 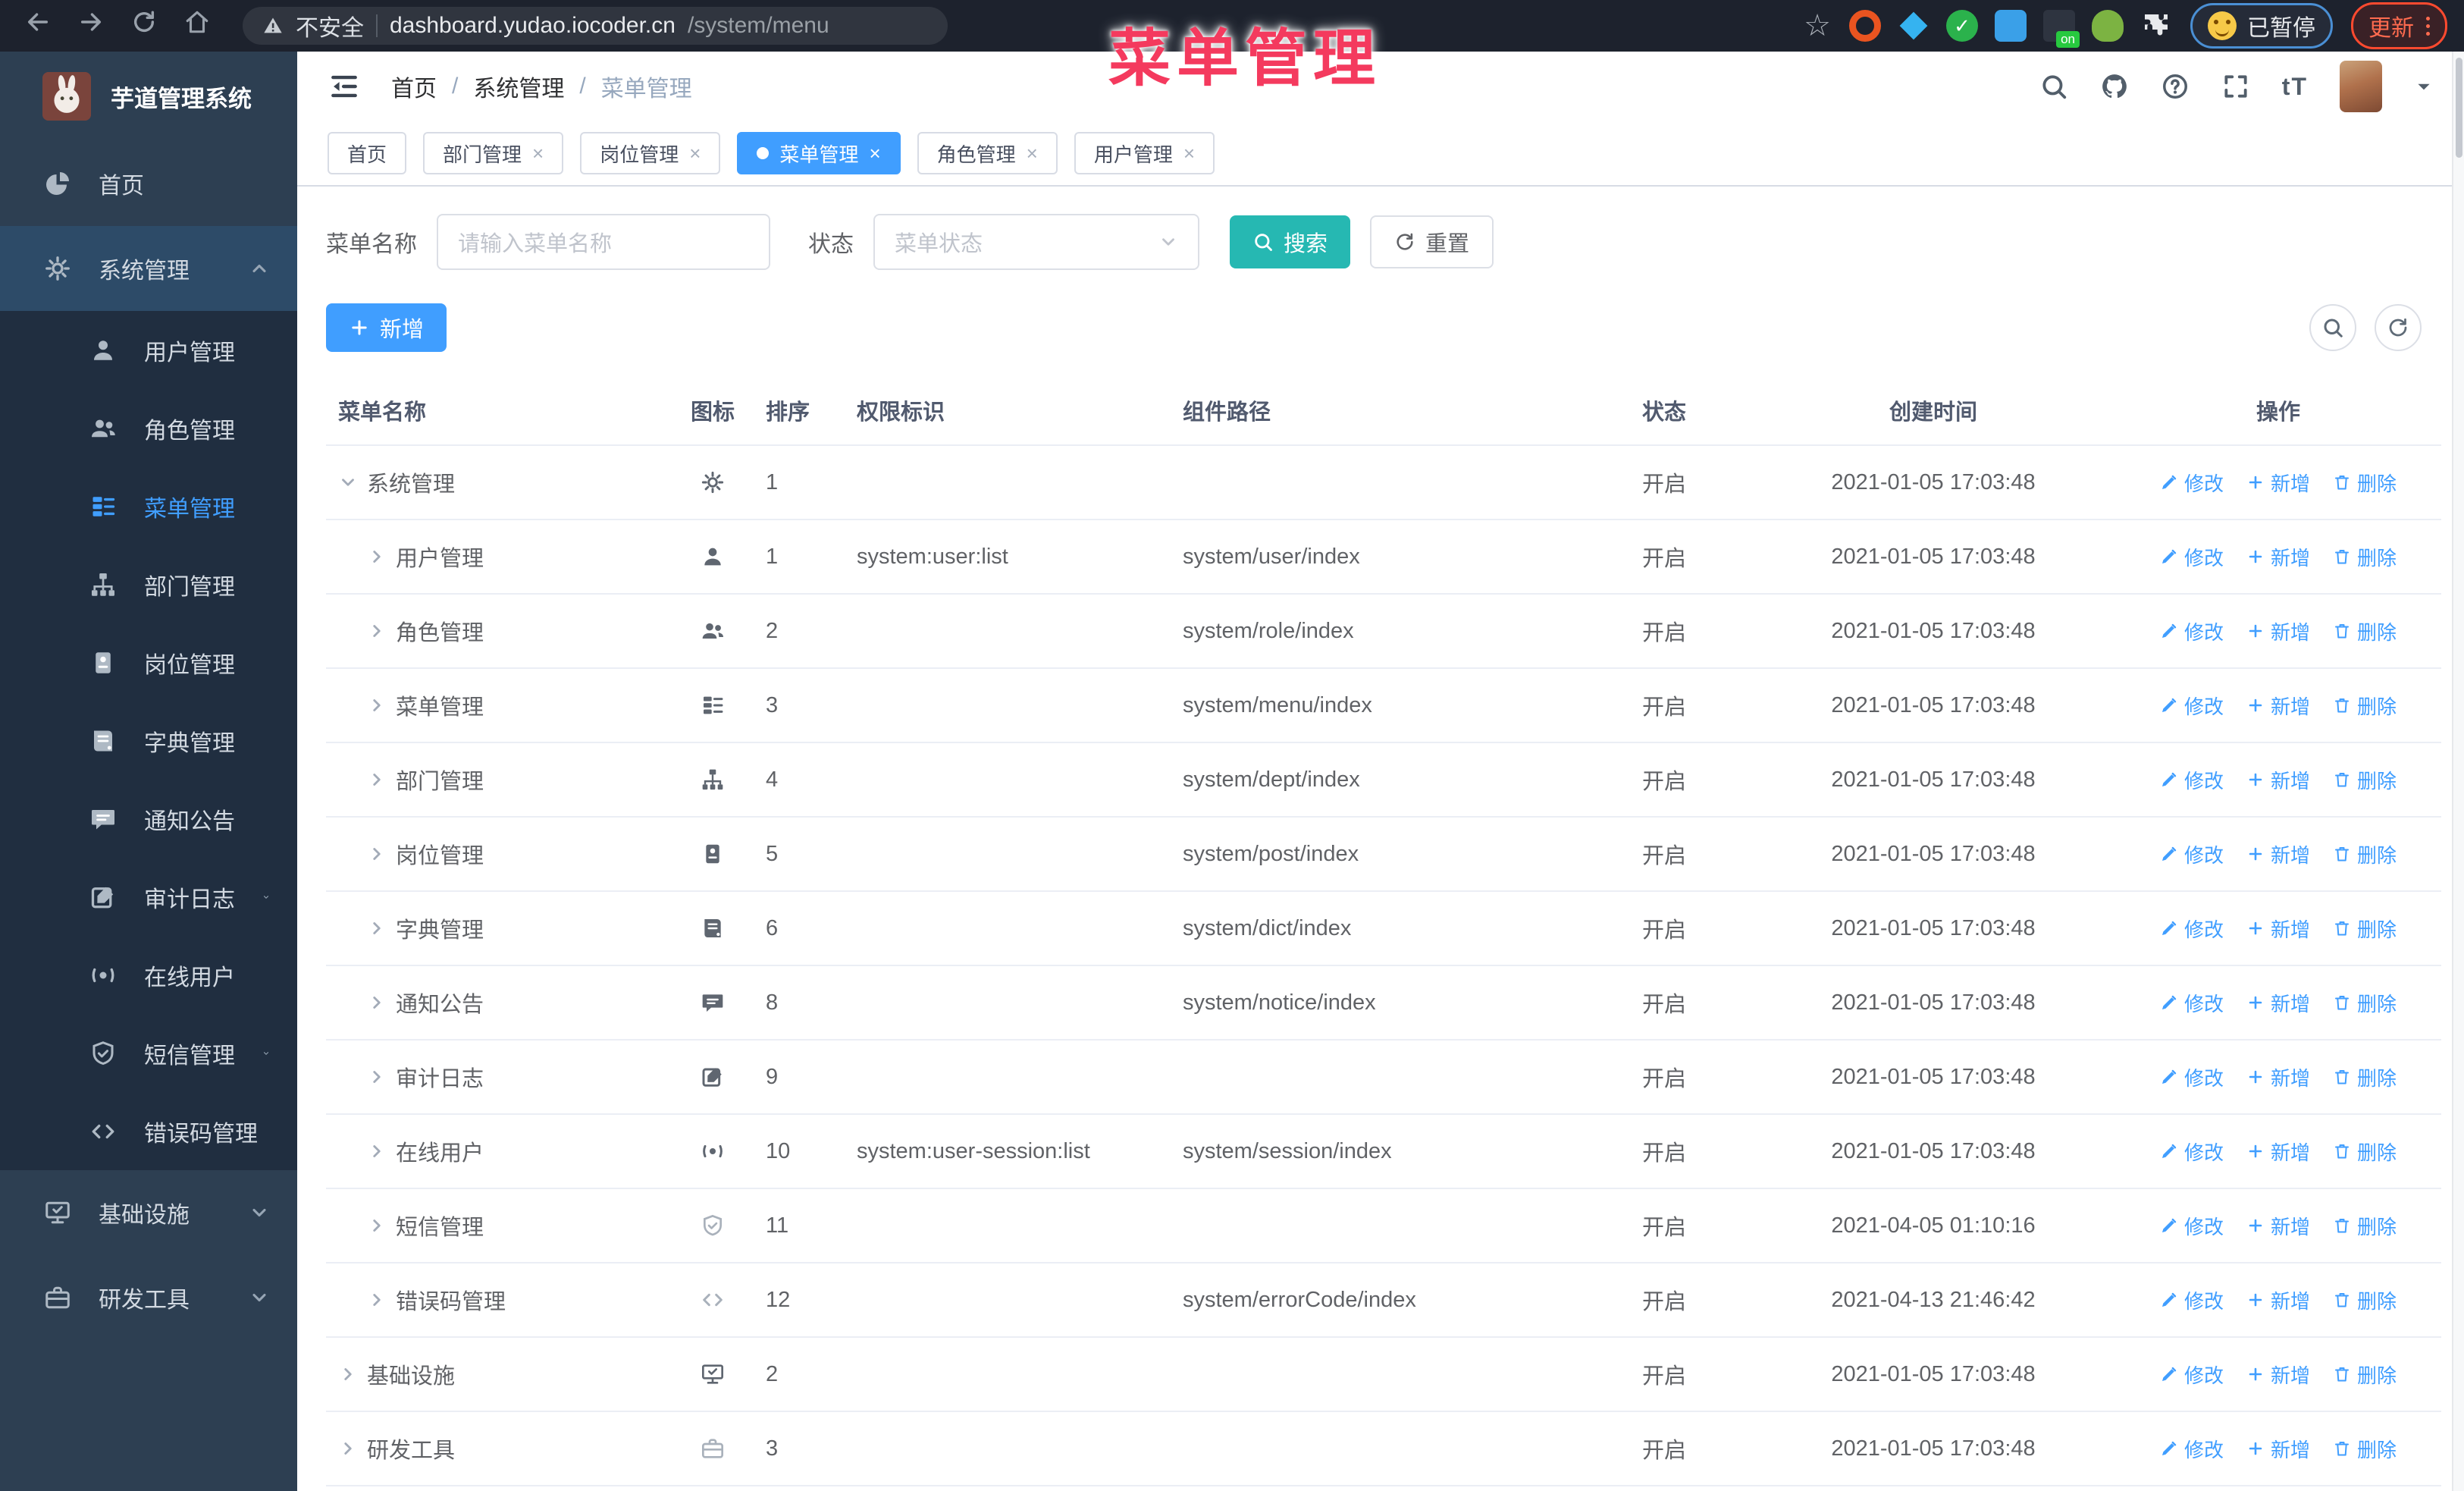 What do you see at coordinates (411, 1374) in the screenshot?
I see `menu-name: 基础设施` at bounding box center [411, 1374].